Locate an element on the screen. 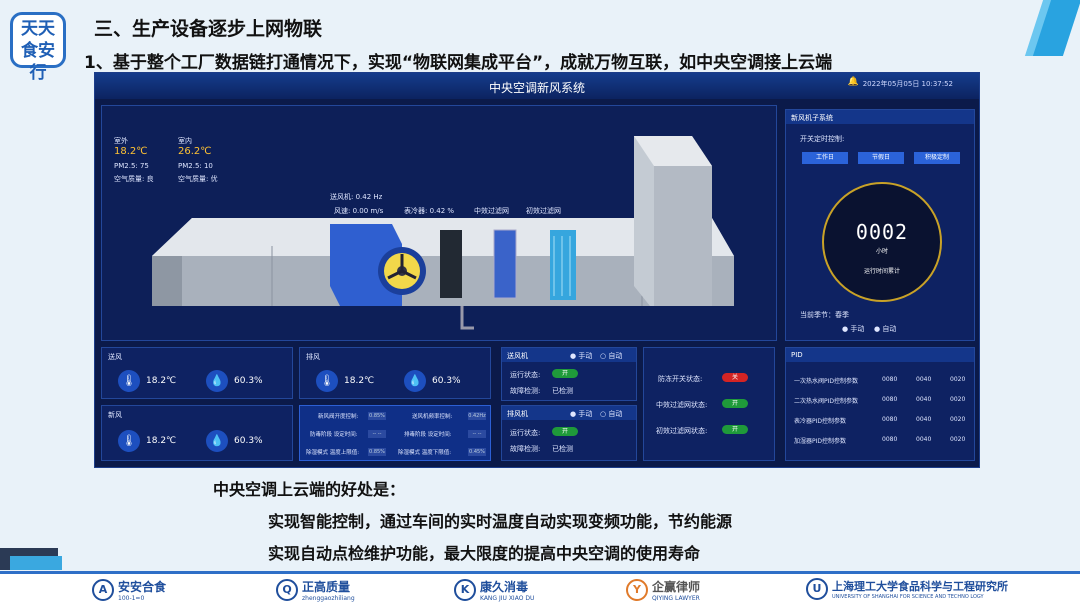 This screenshot has height=608, width=1080. benefit-item: 实现智能控制，通过车间的实时温度自动实现变频功能，节约能源 is located at coordinates (500, 521).